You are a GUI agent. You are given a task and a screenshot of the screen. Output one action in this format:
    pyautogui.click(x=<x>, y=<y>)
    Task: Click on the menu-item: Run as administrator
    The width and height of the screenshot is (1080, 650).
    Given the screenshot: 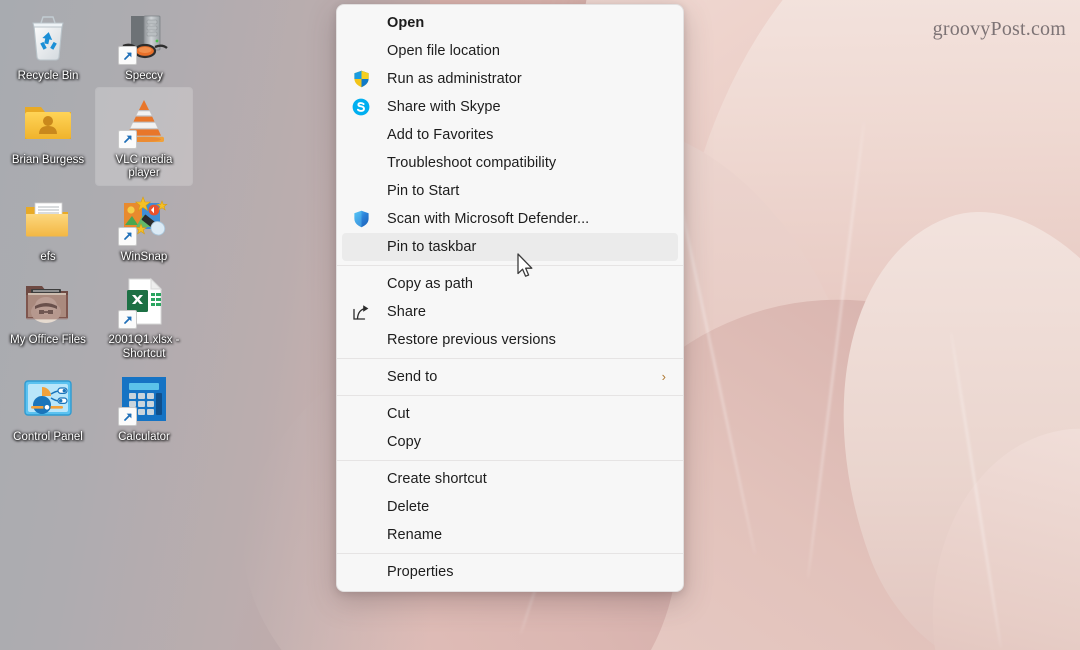 What is the action you would take?
    pyautogui.click(x=510, y=79)
    